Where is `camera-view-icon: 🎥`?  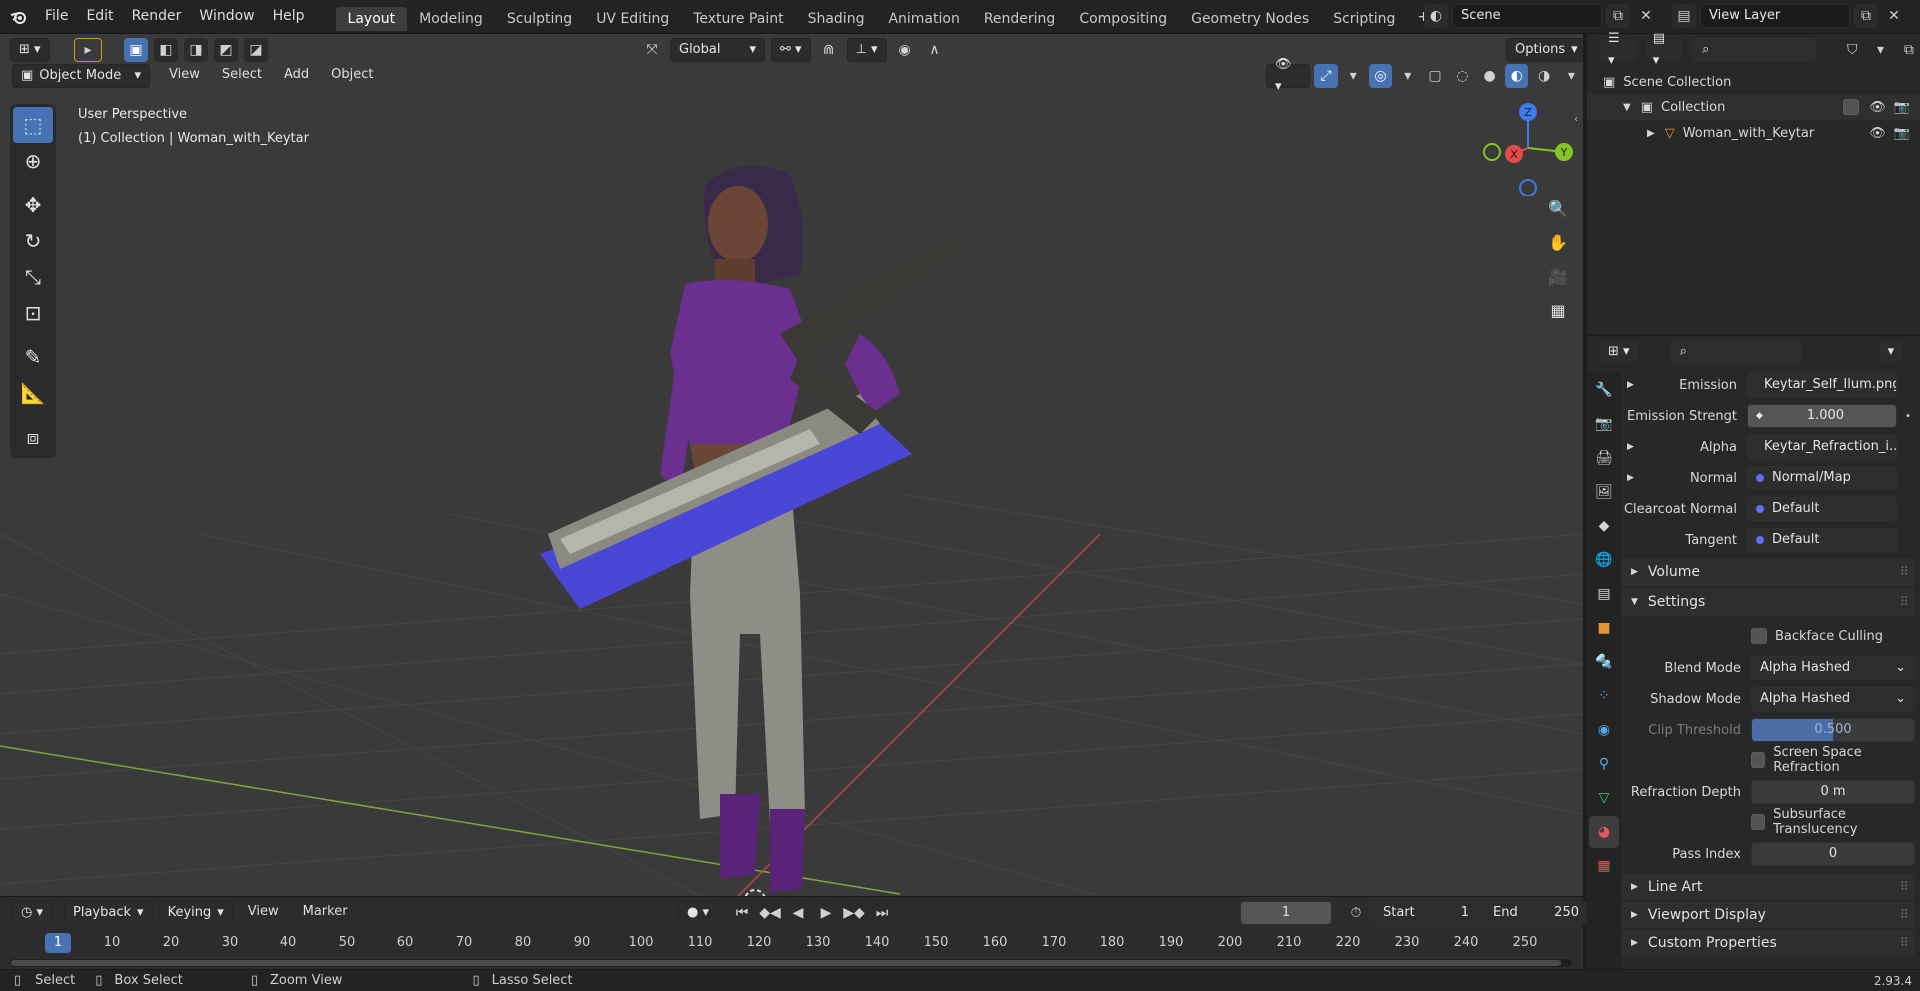 camera-view-icon: 🎥 is located at coordinates (1558, 276).